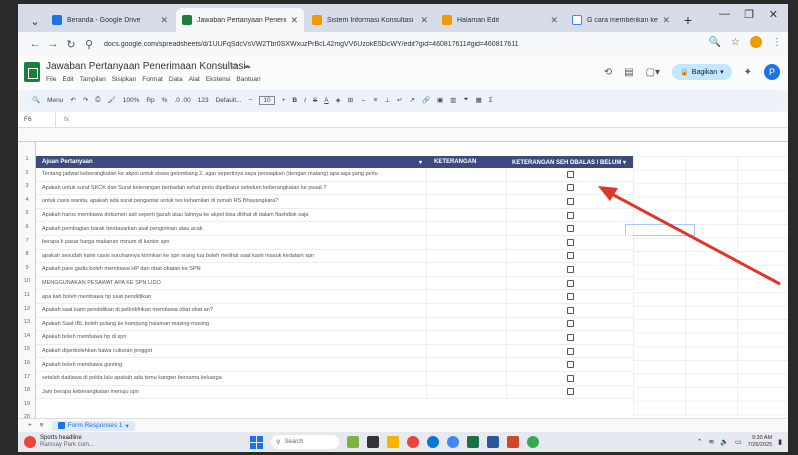 The height and width of the screenshot is (455, 798). I want to click on arrow-head, so click(608, 193).